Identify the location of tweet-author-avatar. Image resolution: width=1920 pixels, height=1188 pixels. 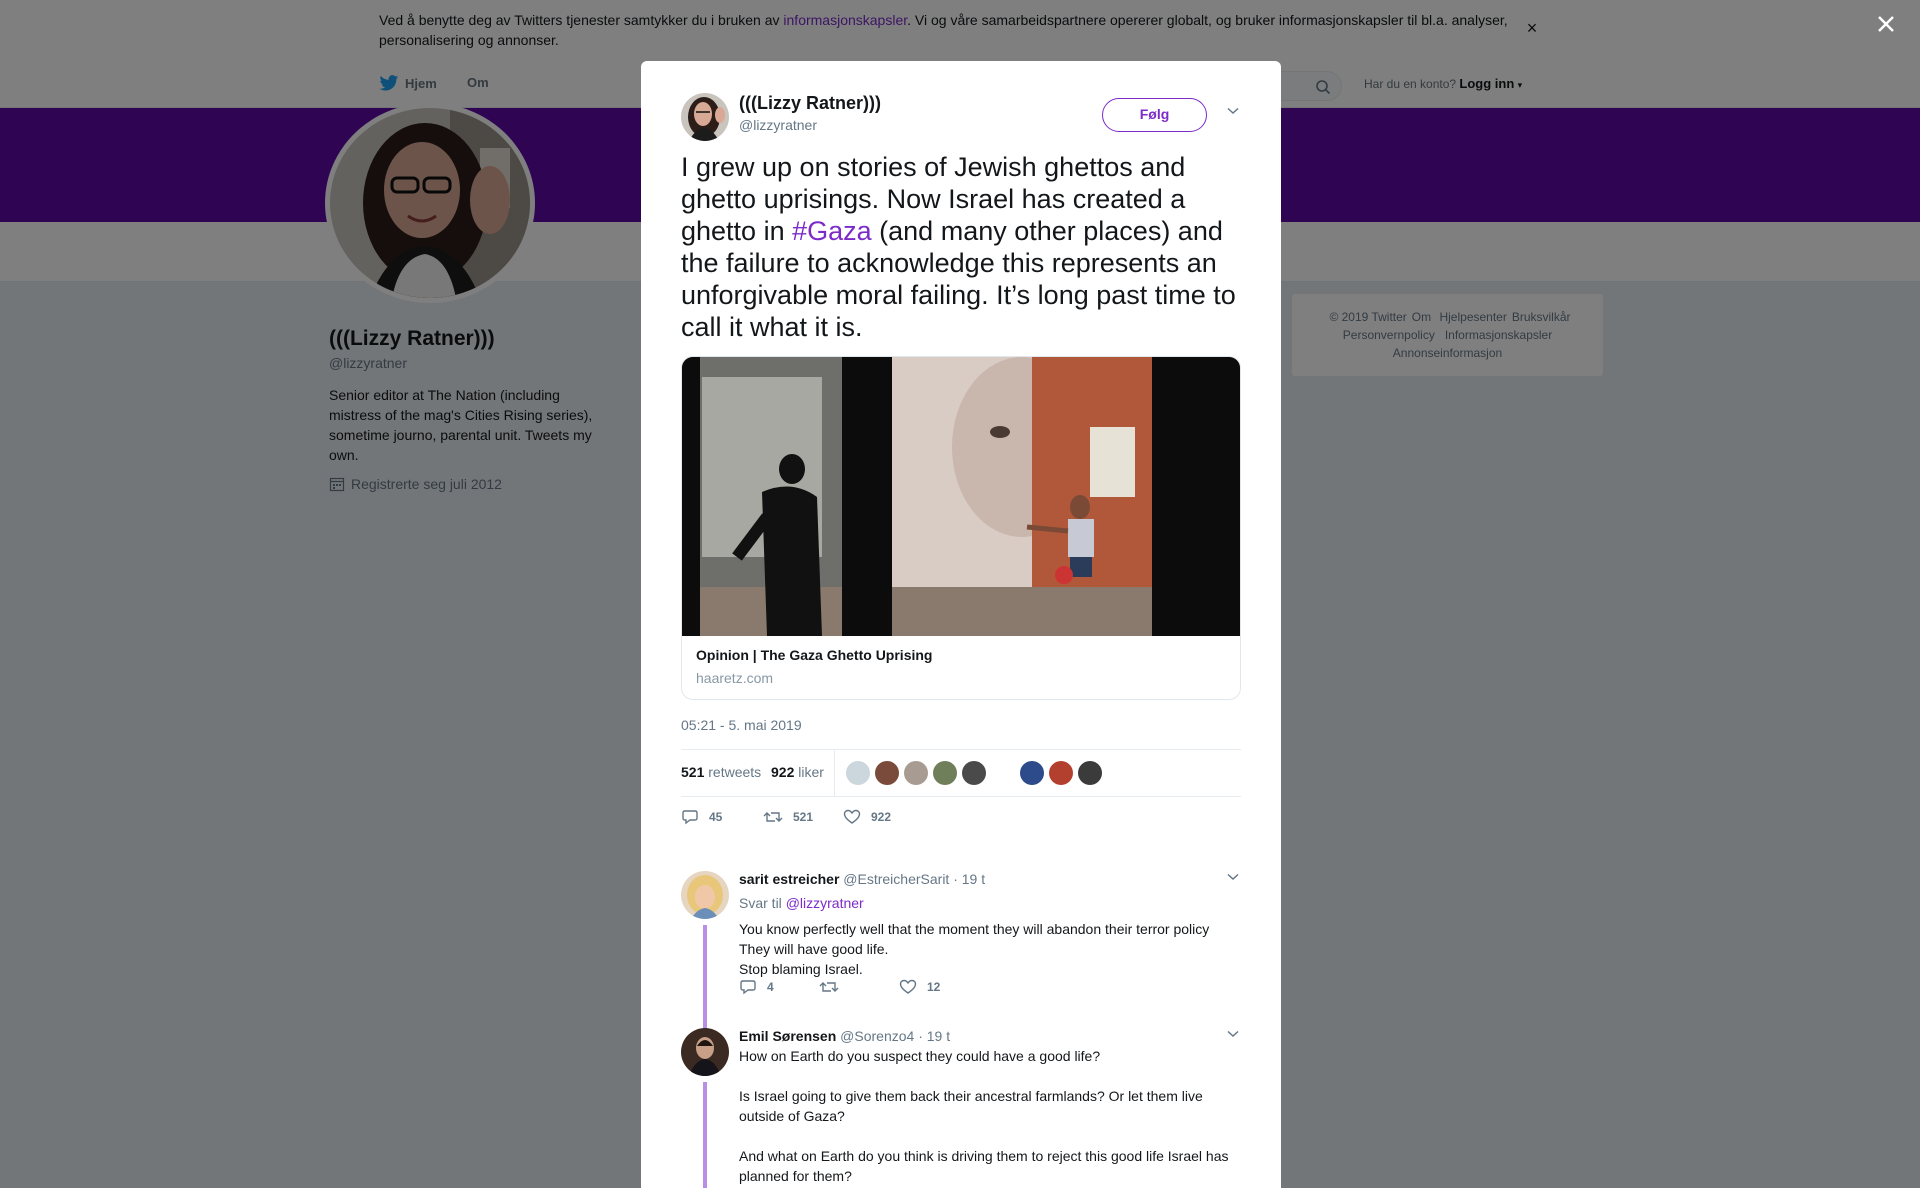
(705, 117).